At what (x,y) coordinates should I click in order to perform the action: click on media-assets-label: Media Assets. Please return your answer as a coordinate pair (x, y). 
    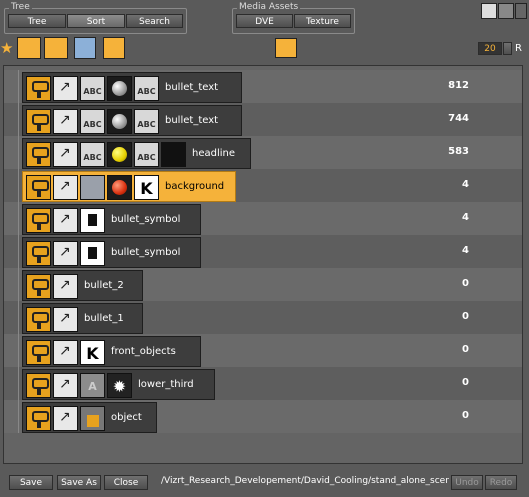
    Looking at the image, I should click on (269, 7).